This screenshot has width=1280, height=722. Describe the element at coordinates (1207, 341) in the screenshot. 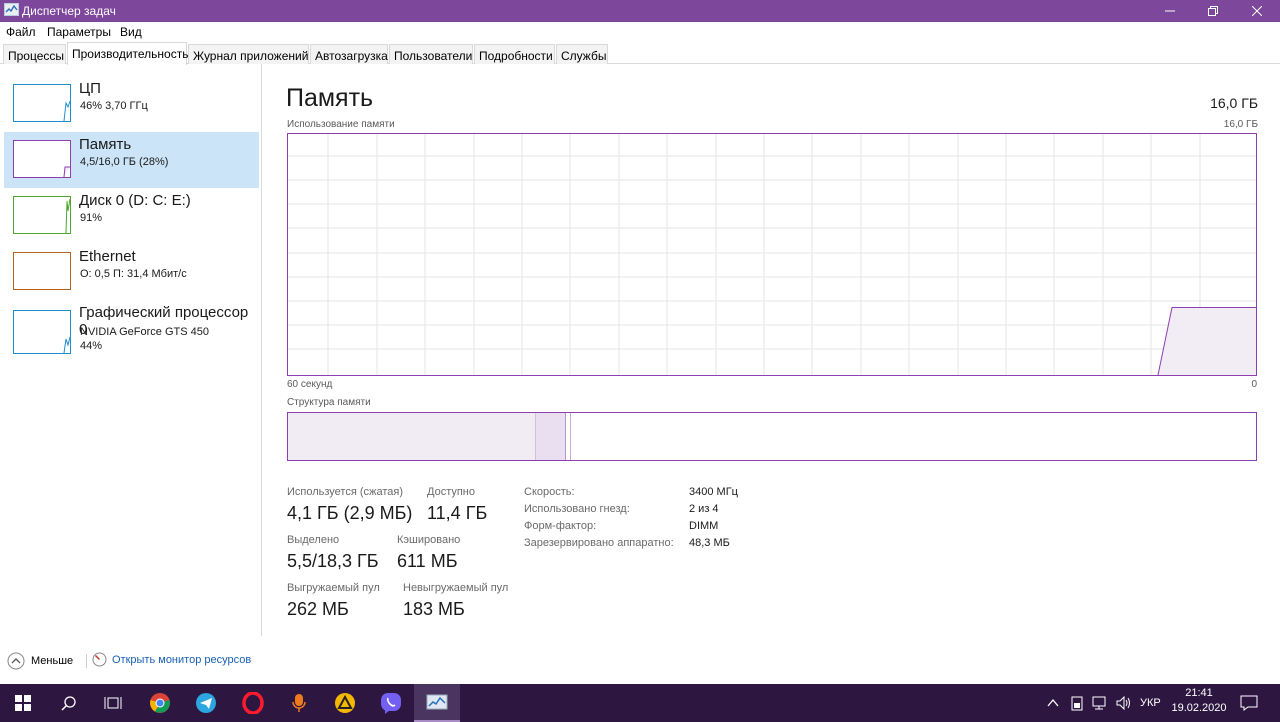

I see `usage-area` at that location.